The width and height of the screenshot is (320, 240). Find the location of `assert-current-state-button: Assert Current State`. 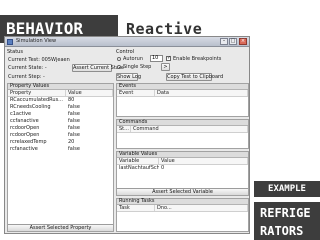

assert-current-state-button: Assert Current State is located at coordinates (98, 68).